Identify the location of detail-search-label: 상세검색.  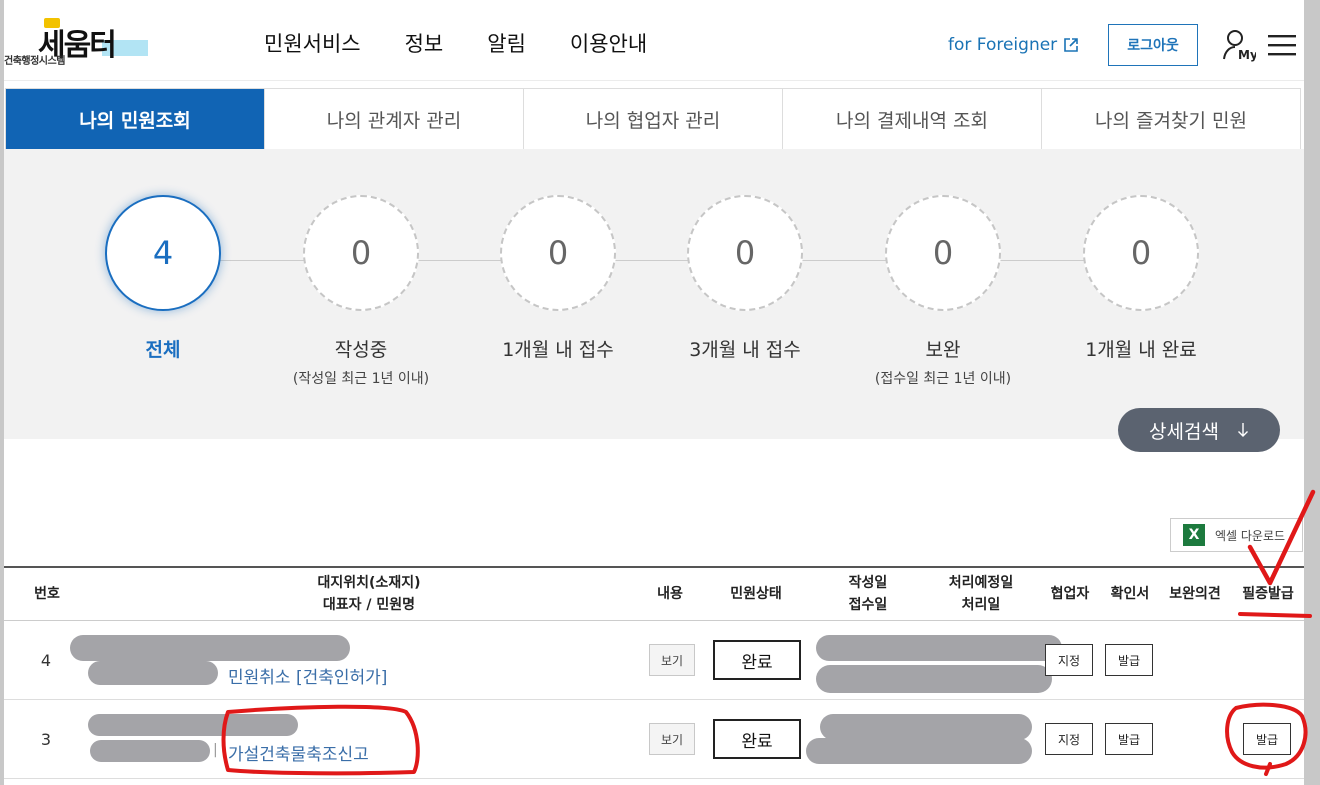
(1184, 431).